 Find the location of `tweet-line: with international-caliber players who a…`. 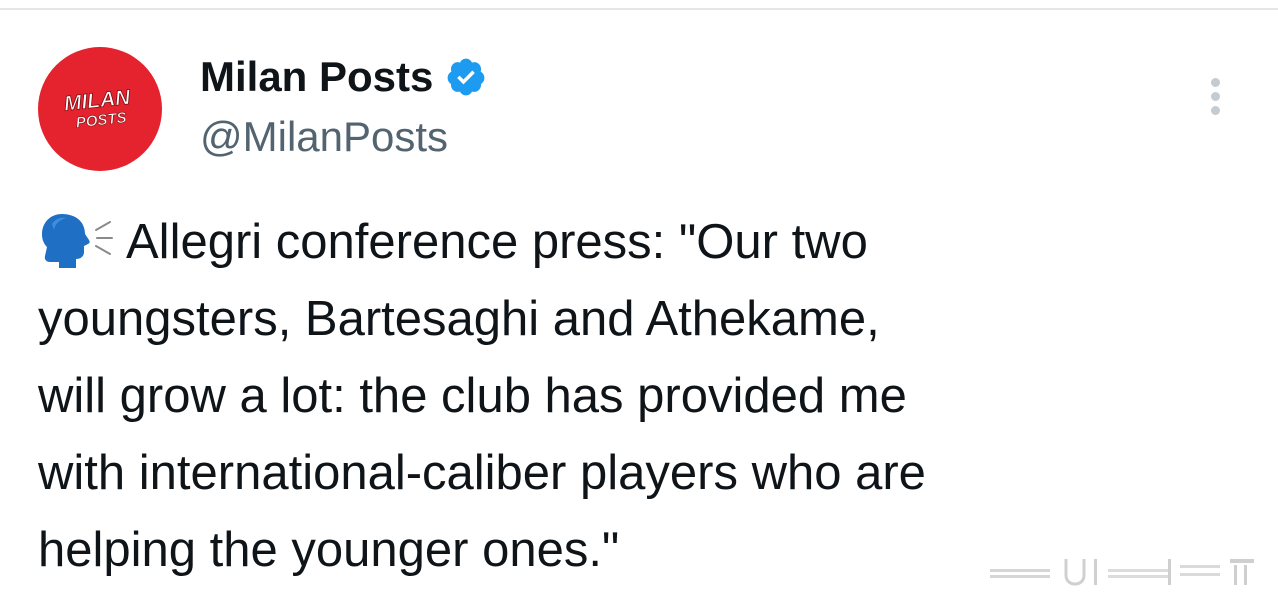

tweet-line: with international-caliber players who a… is located at coordinates (482, 473).